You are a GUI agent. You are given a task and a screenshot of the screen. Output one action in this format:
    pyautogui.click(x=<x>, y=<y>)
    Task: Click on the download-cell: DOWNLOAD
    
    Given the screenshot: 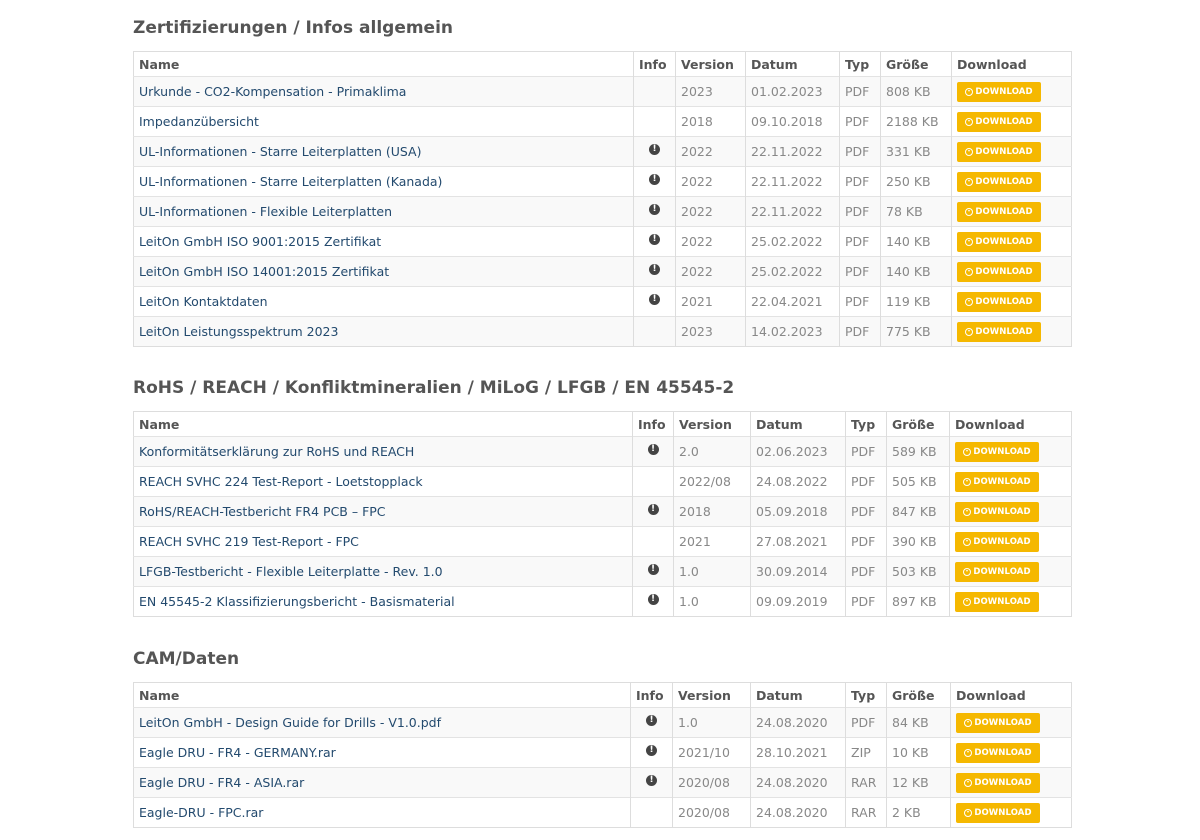 What is the action you would take?
    pyautogui.click(x=1011, y=91)
    